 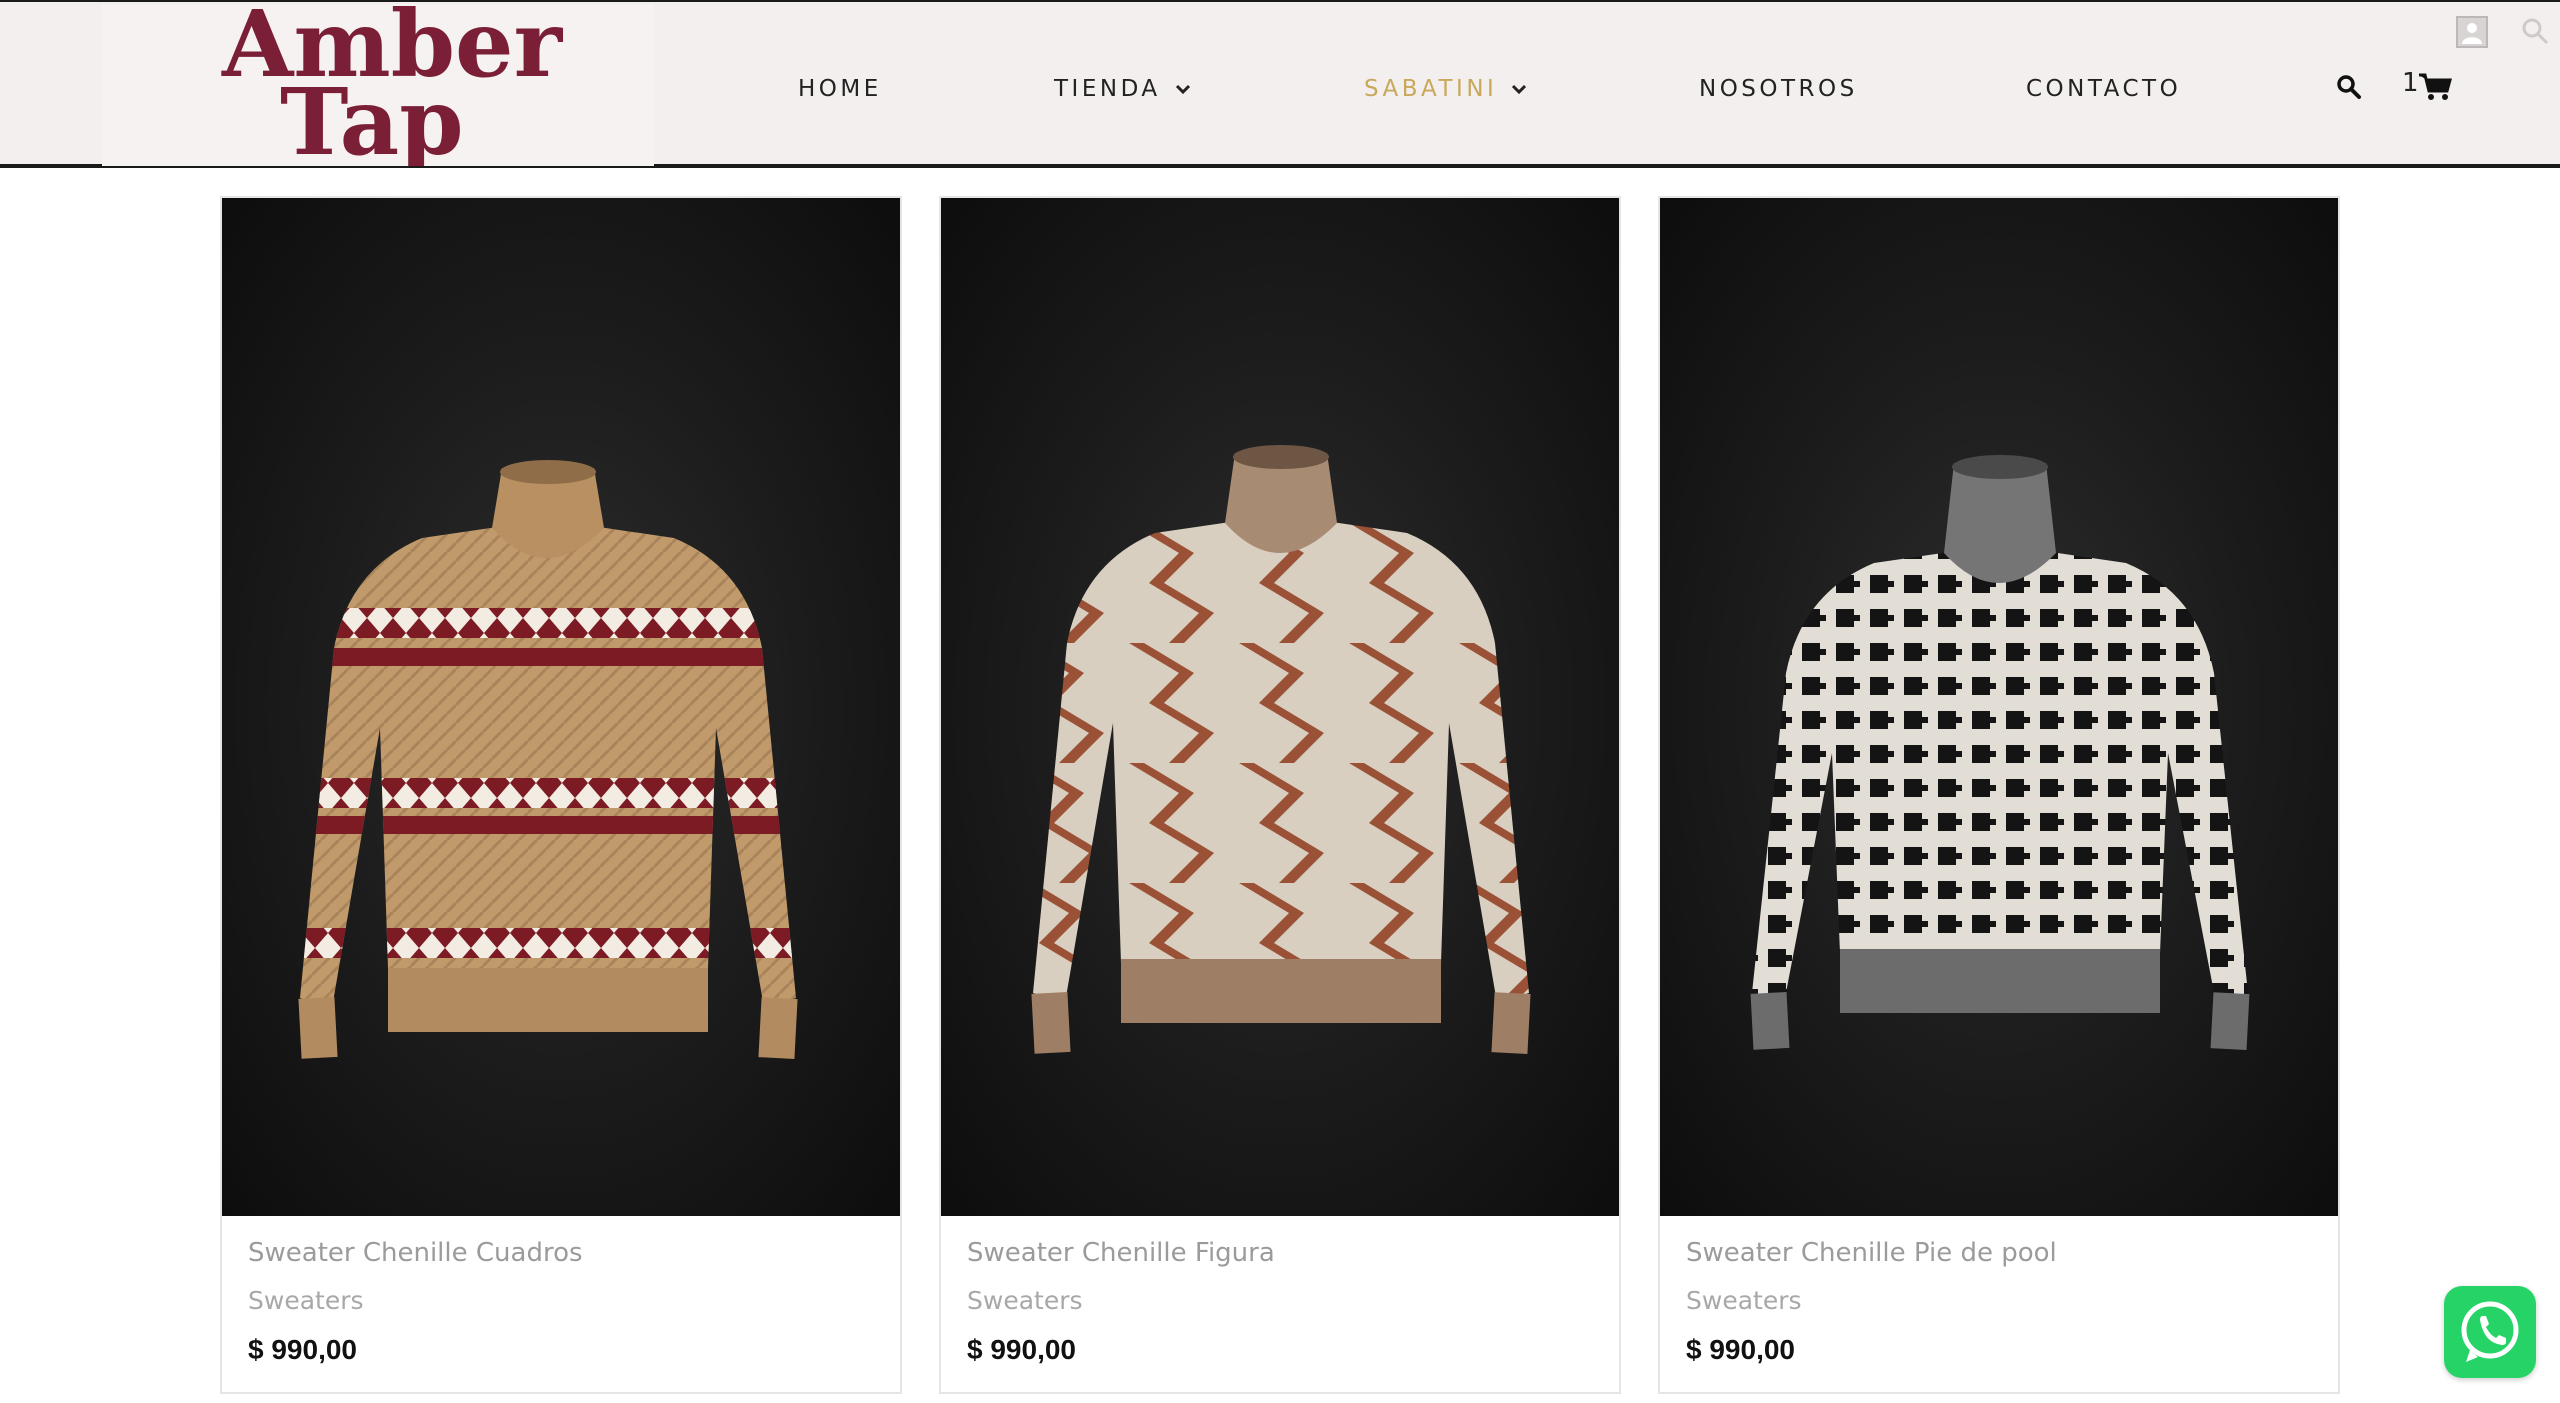 I want to click on nav-item-contacto: CONTACTO, so click(x=2103, y=89).